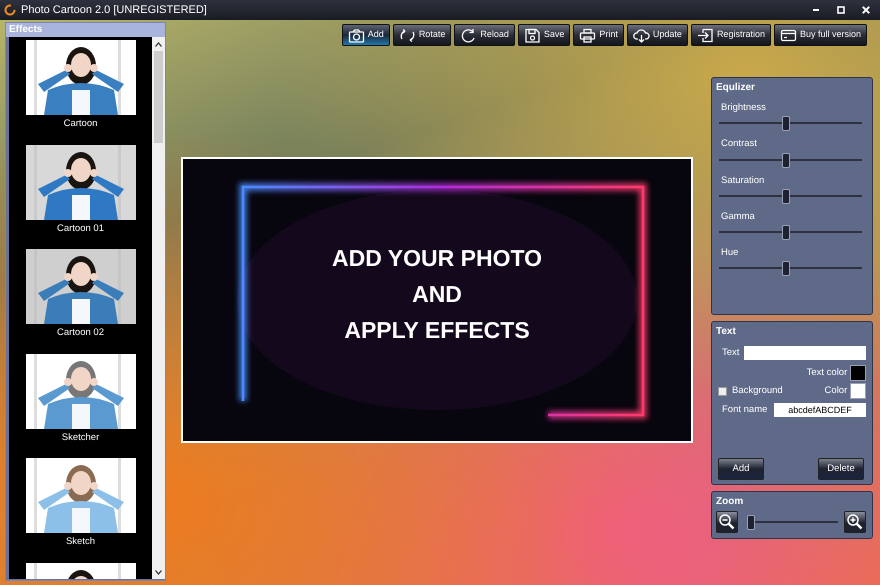 This screenshot has width=880, height=585. I want to click on panel-title: Text, so click(726, 332).